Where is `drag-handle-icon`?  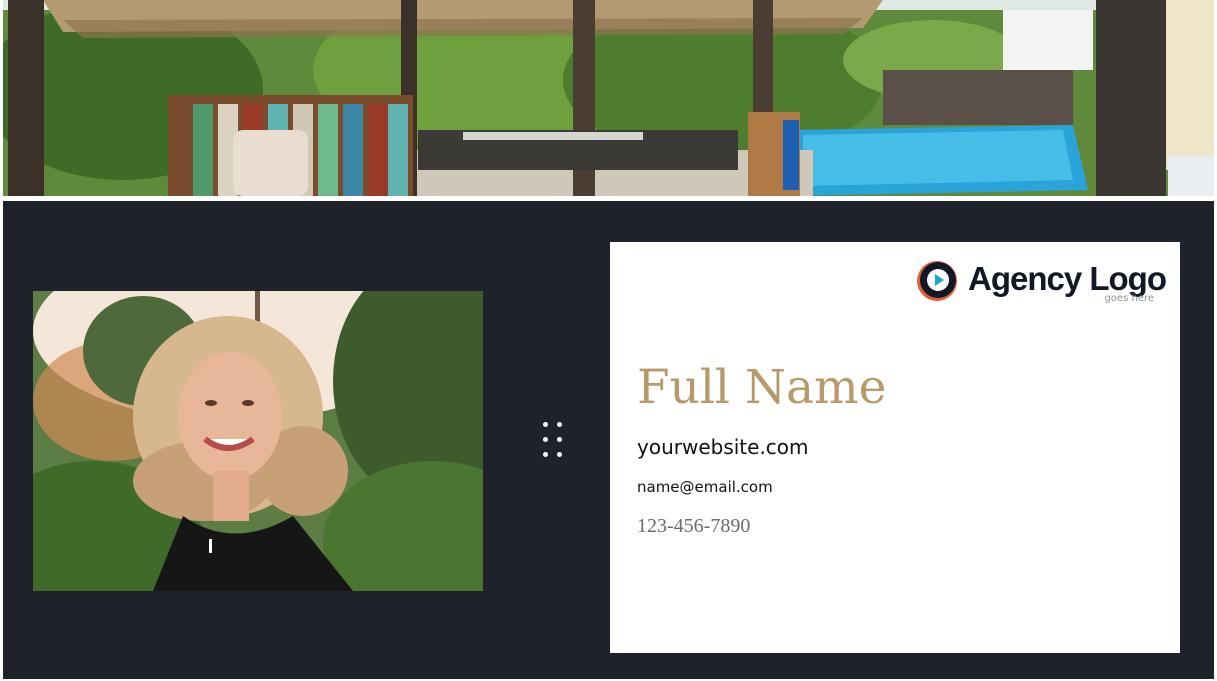
drag-handle-icon is located at coordinates (553, 441).